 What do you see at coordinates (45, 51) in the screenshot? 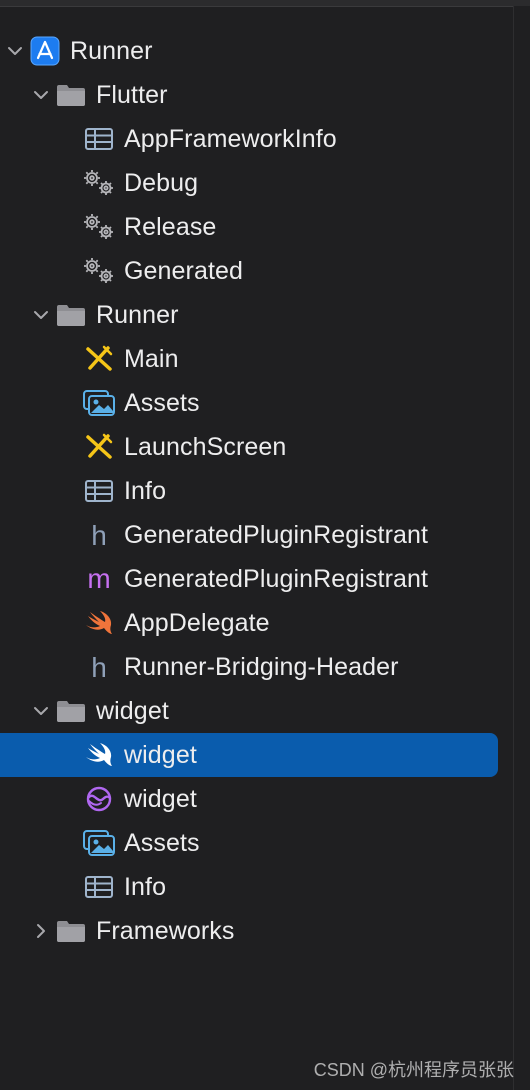
I see `app-project-icon` at bounding box center [45, 51].